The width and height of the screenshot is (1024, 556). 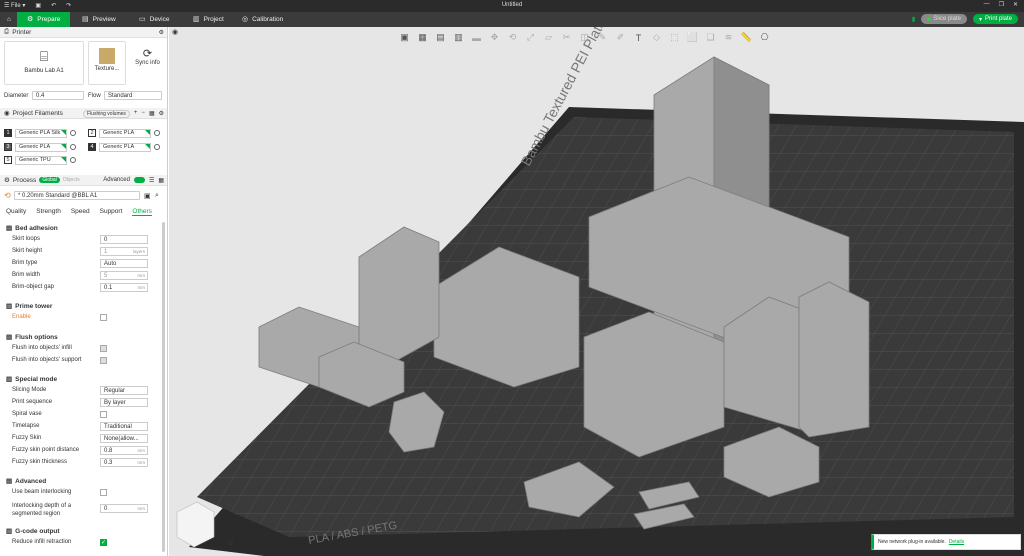 What do you see at coordinates (7, 195) in the screenshot?
I see `reset-icon: ⟲` at bounding box center [7, 195].